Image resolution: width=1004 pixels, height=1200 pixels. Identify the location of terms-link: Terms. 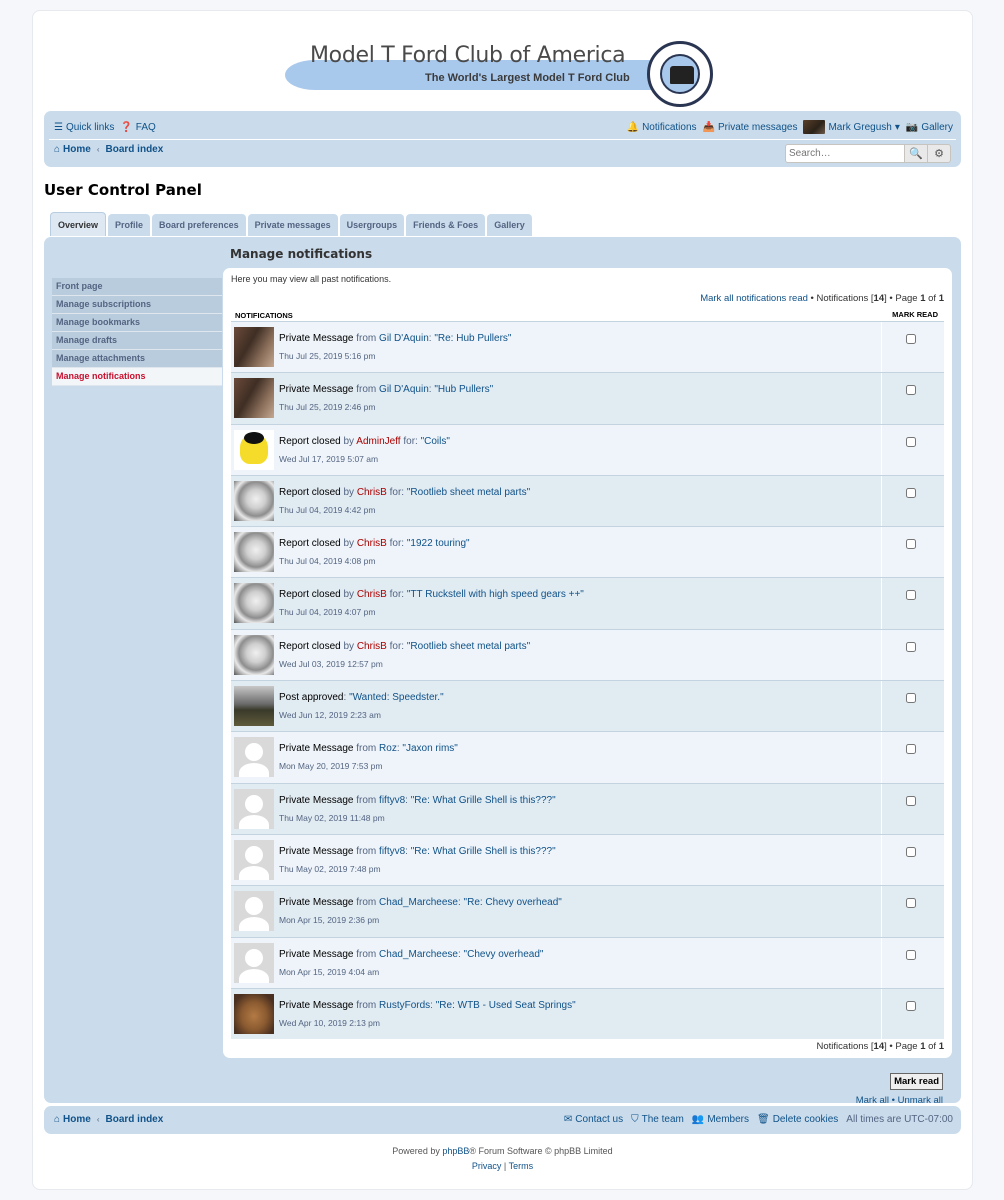
(521, 1166).